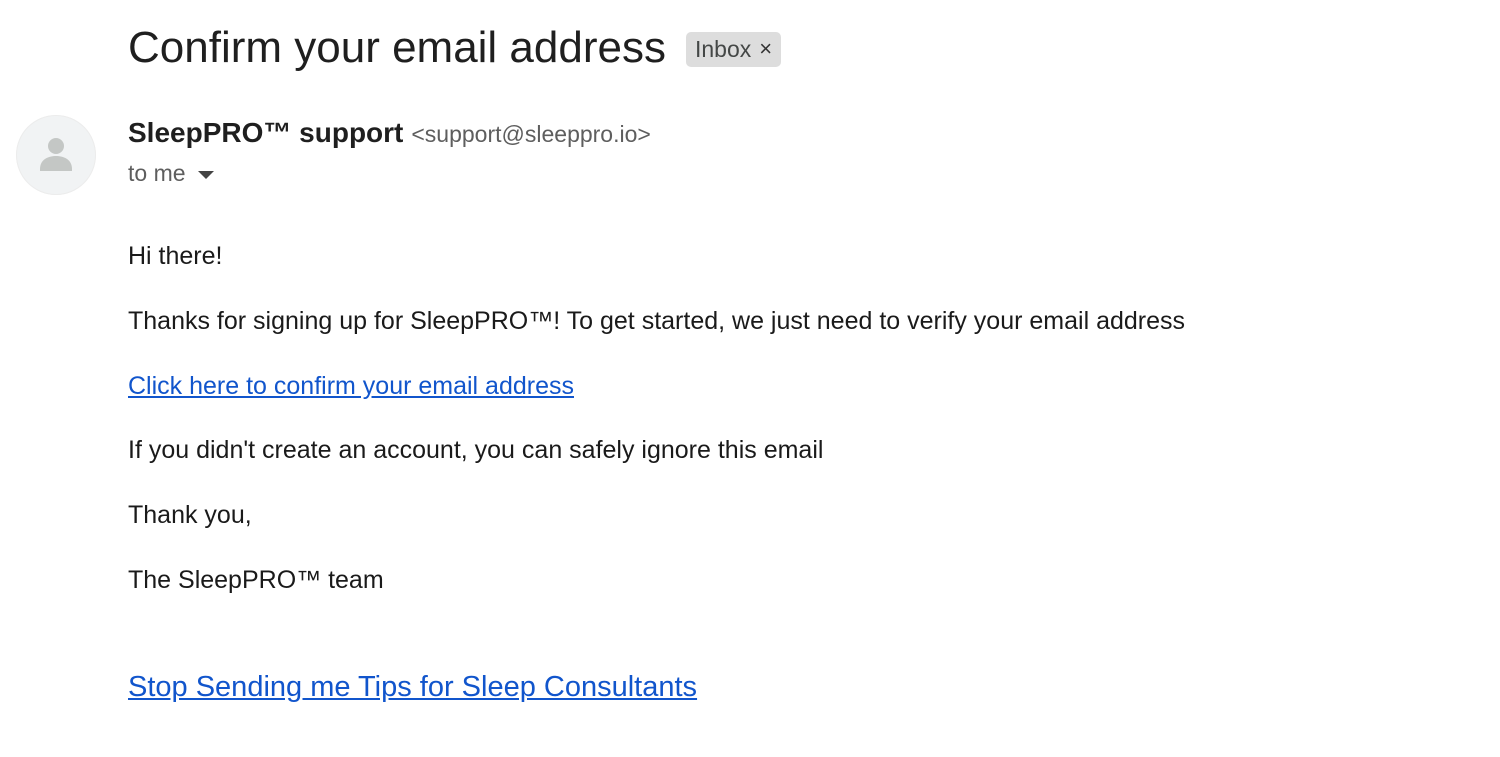 This screenshot has width=1500, height=757. What do you see at coordinates (723, 48) in the screenshot?
I see `label-chip-text: Inbox` at bounding box center [723, 48].